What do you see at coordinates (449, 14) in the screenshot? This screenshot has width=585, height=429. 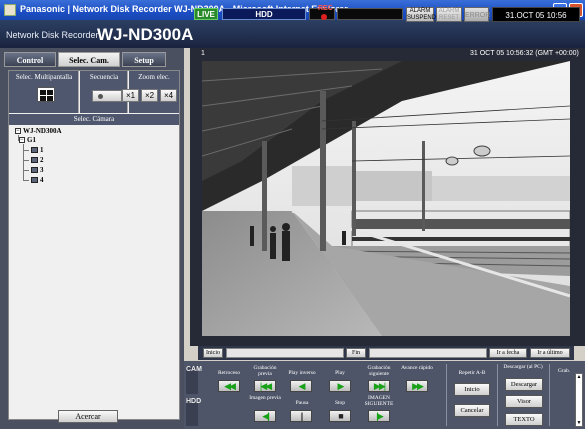 I see `alarm-reset-button: ALARM RESET` at bounding box center [449, 14].